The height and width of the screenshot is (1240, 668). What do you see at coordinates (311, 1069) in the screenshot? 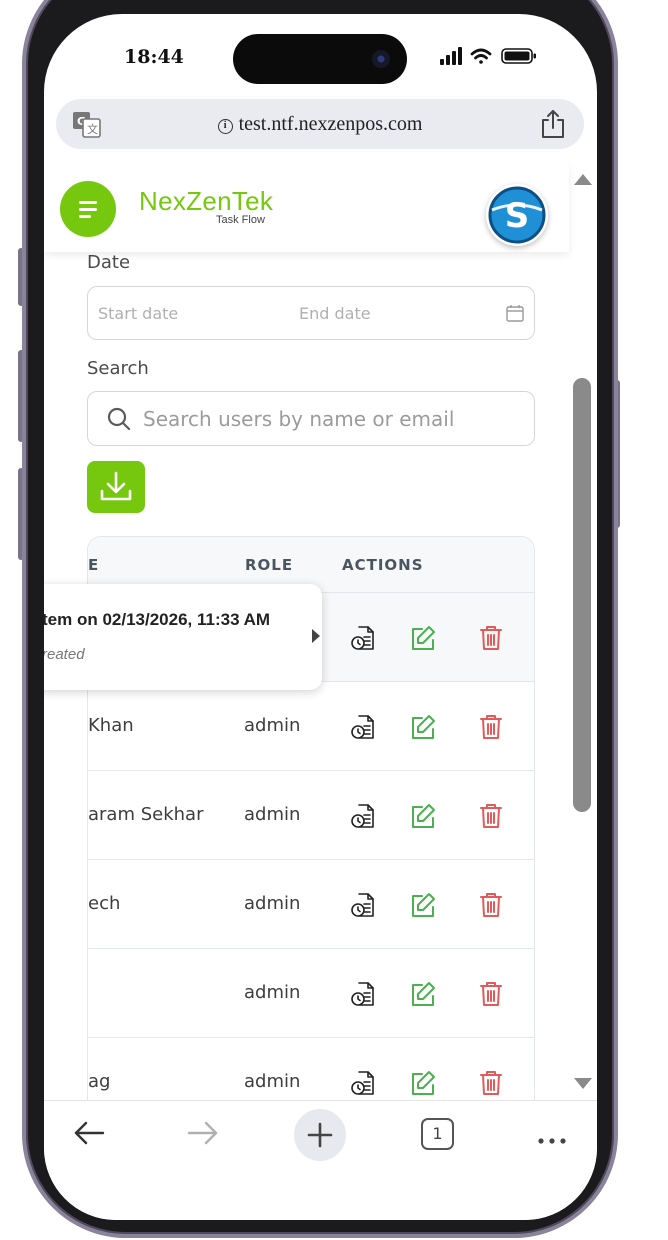
I see `table-row: ag admin` at bounding box center [311, 1069].